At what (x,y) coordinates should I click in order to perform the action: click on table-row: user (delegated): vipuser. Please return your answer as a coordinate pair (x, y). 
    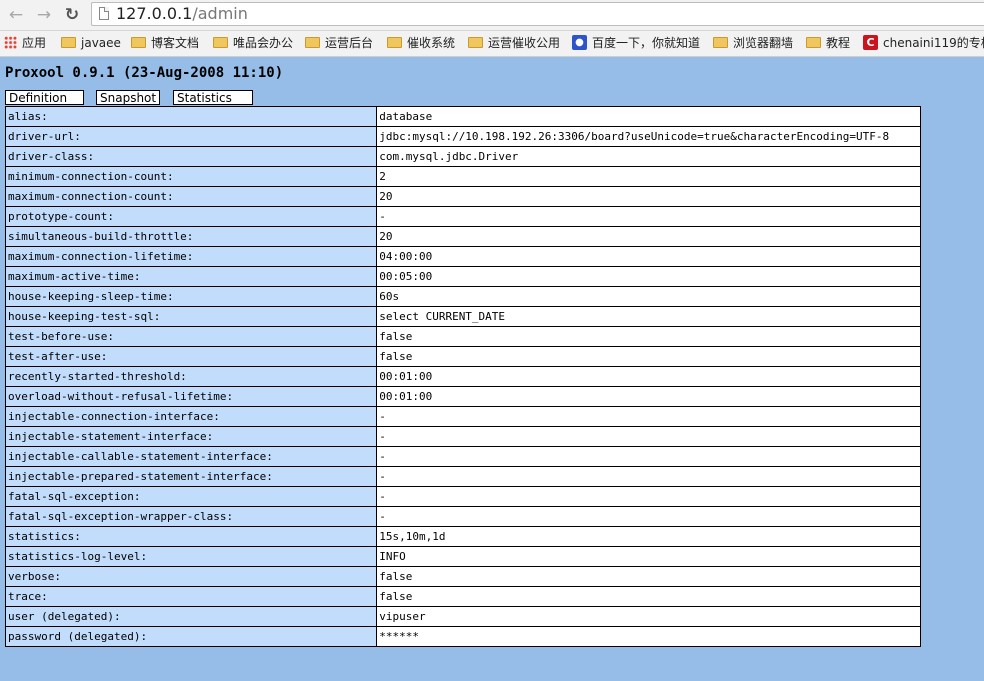
    Looking at the image, I should click on (462, 616).